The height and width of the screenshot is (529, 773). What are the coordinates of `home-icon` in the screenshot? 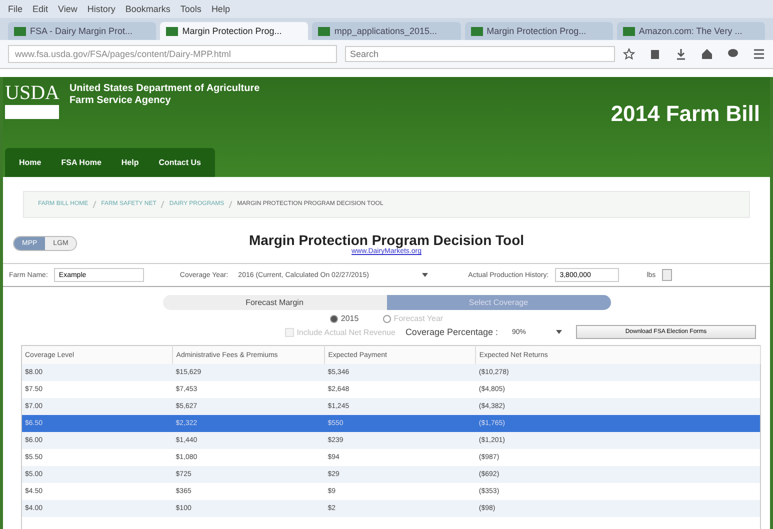 It's located at (707, 54).